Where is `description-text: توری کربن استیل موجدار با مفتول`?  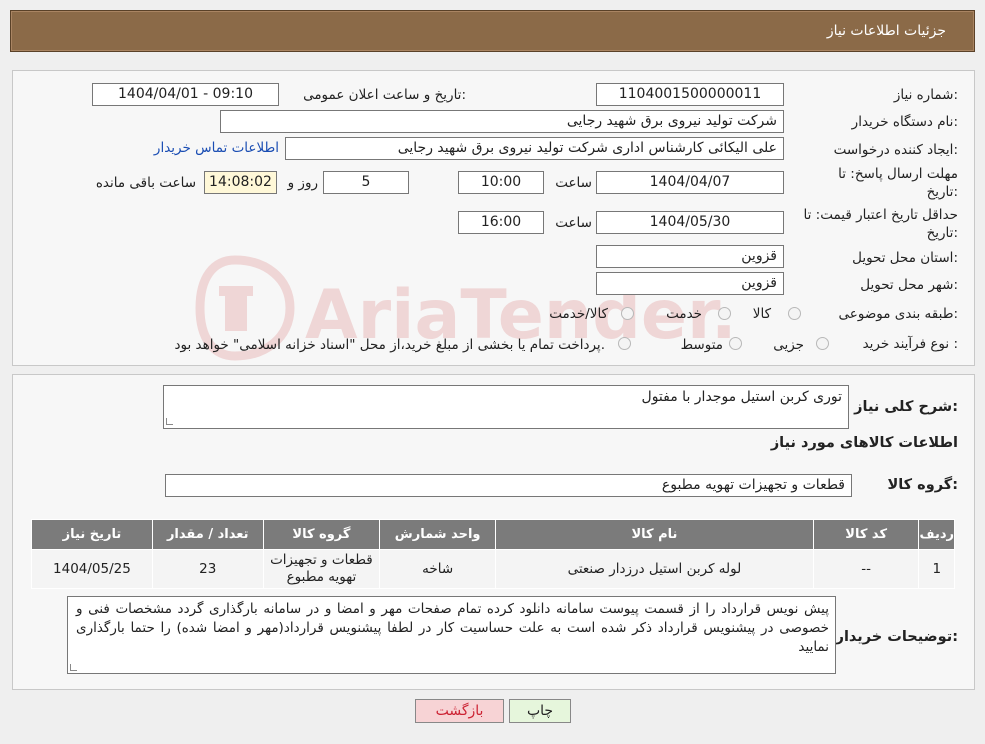
description-text: توری کربن استیل موجدار با مفتول is located at coordinates (741, 397).